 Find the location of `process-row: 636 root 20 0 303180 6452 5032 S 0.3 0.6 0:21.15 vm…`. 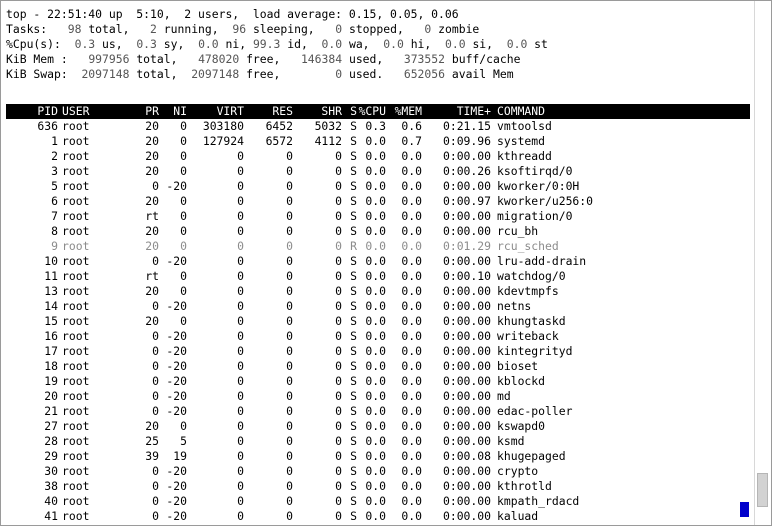

process-row: 636 root 20 0 303180 6452 5032 S 0.3 0.6 0:21.15 vm… is located at coordinates (379, 126).